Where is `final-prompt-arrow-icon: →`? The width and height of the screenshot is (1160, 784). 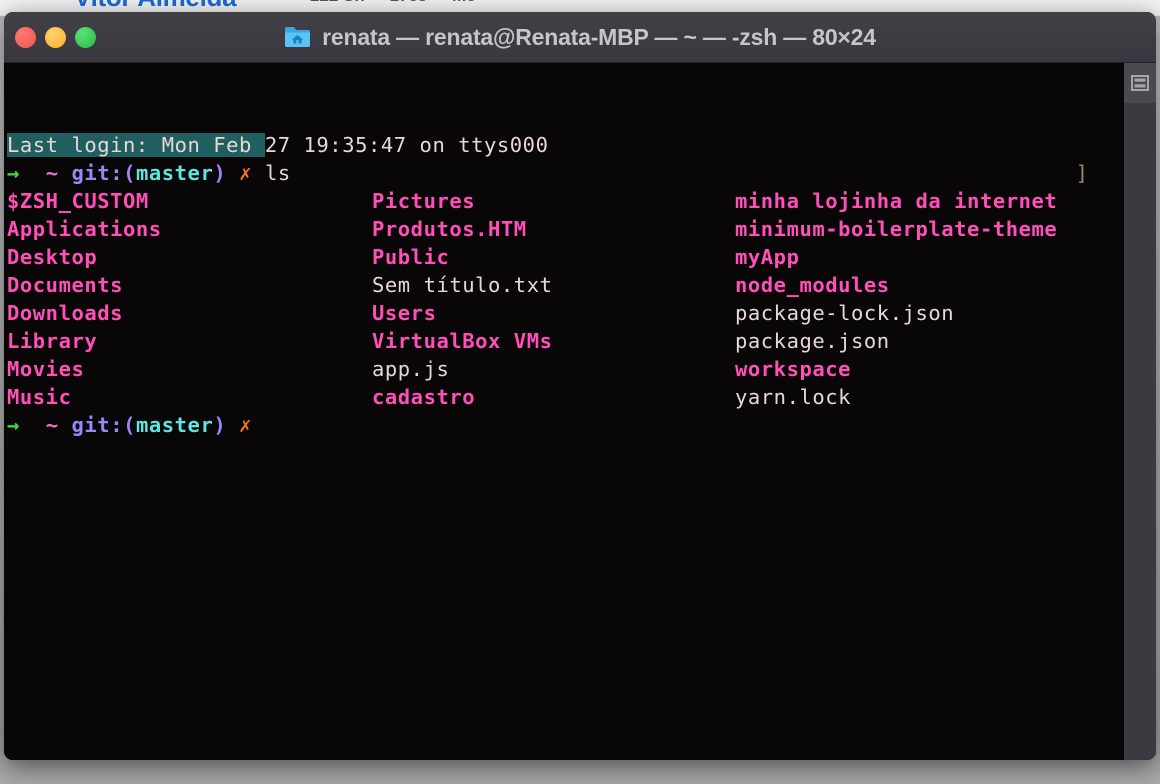
final-prompt-arrow-icon: → is located at coordinates (13, 425).